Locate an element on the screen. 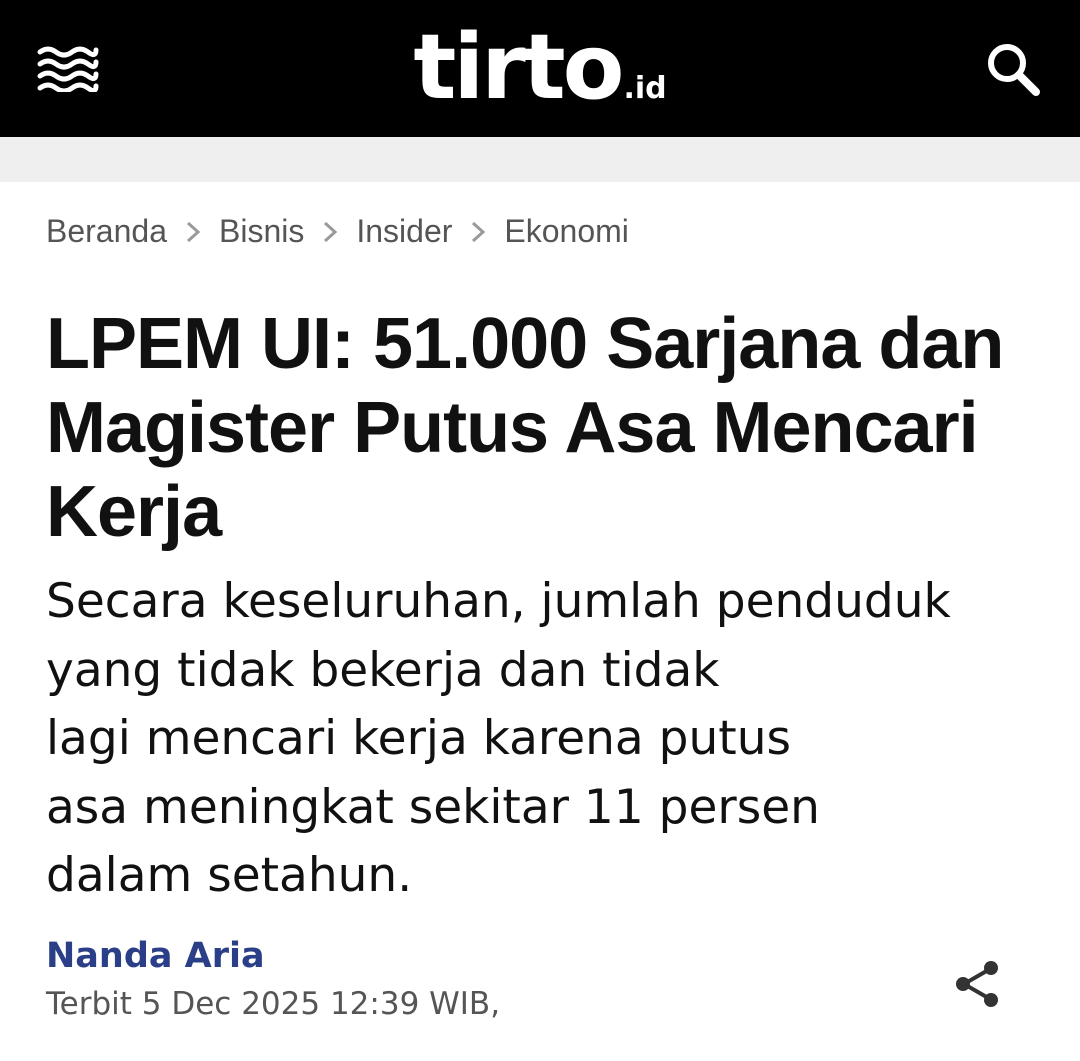 Image resolution: width=1080 pixels, height=1061 pixels. author-link: Nanda Aria is located at coordinates (155, 956).